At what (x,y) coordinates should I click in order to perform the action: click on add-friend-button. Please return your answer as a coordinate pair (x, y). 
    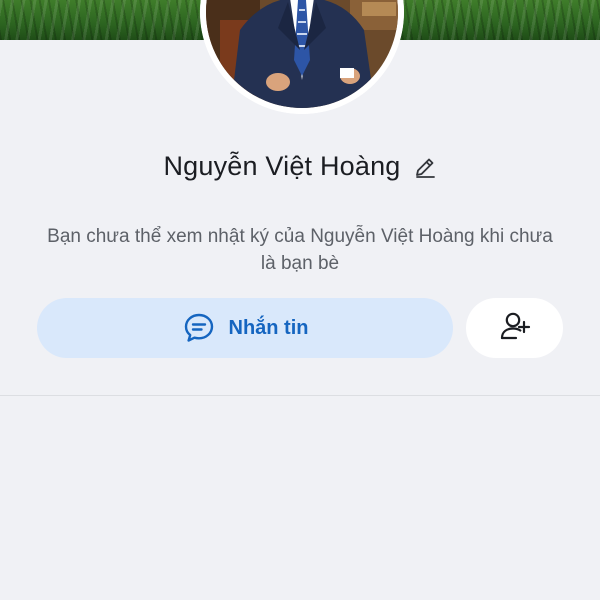
    Looking at the image, I should click on (514, 328).